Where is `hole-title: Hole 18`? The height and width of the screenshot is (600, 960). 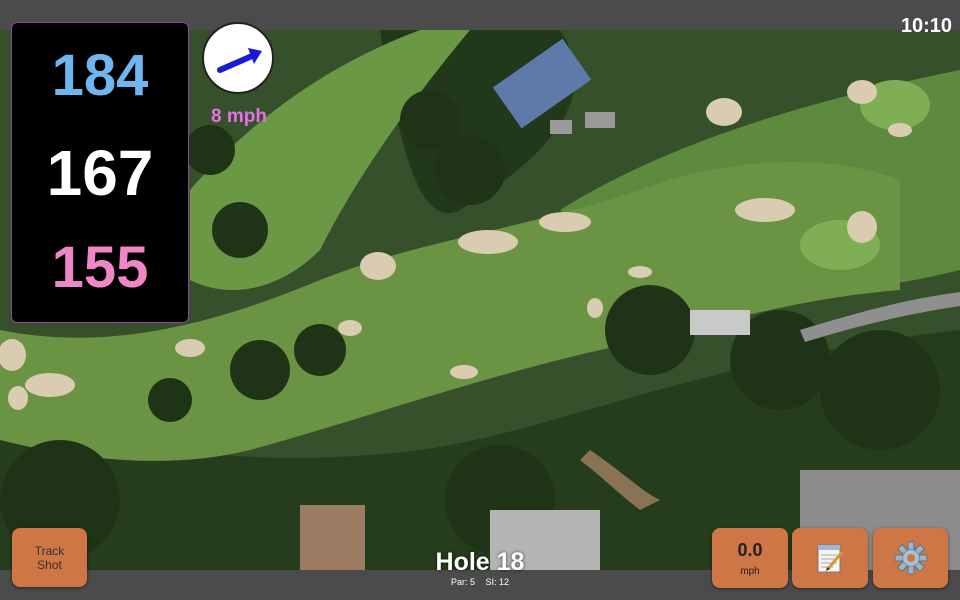
hole-title: Hole 18 is located at coordinates (480, 562).